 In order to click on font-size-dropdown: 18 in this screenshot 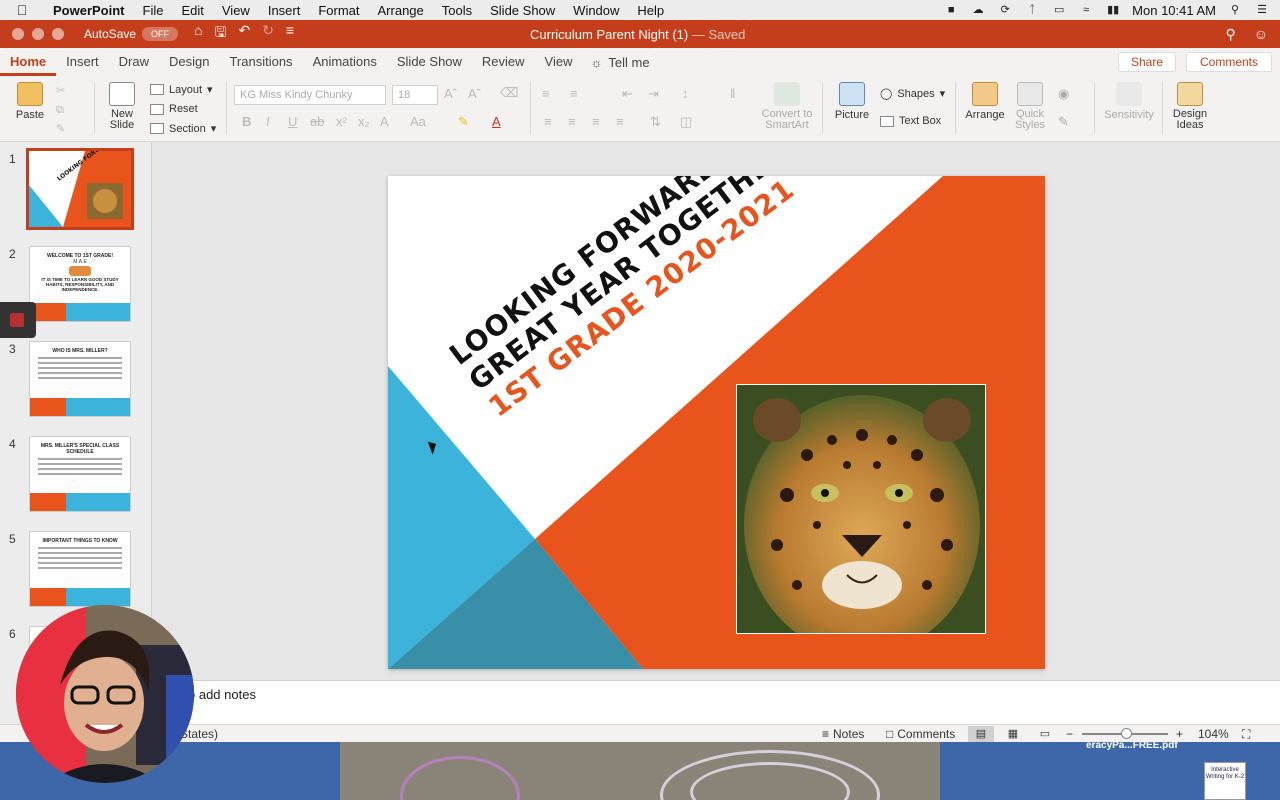, I will do `click(415, 95)`.